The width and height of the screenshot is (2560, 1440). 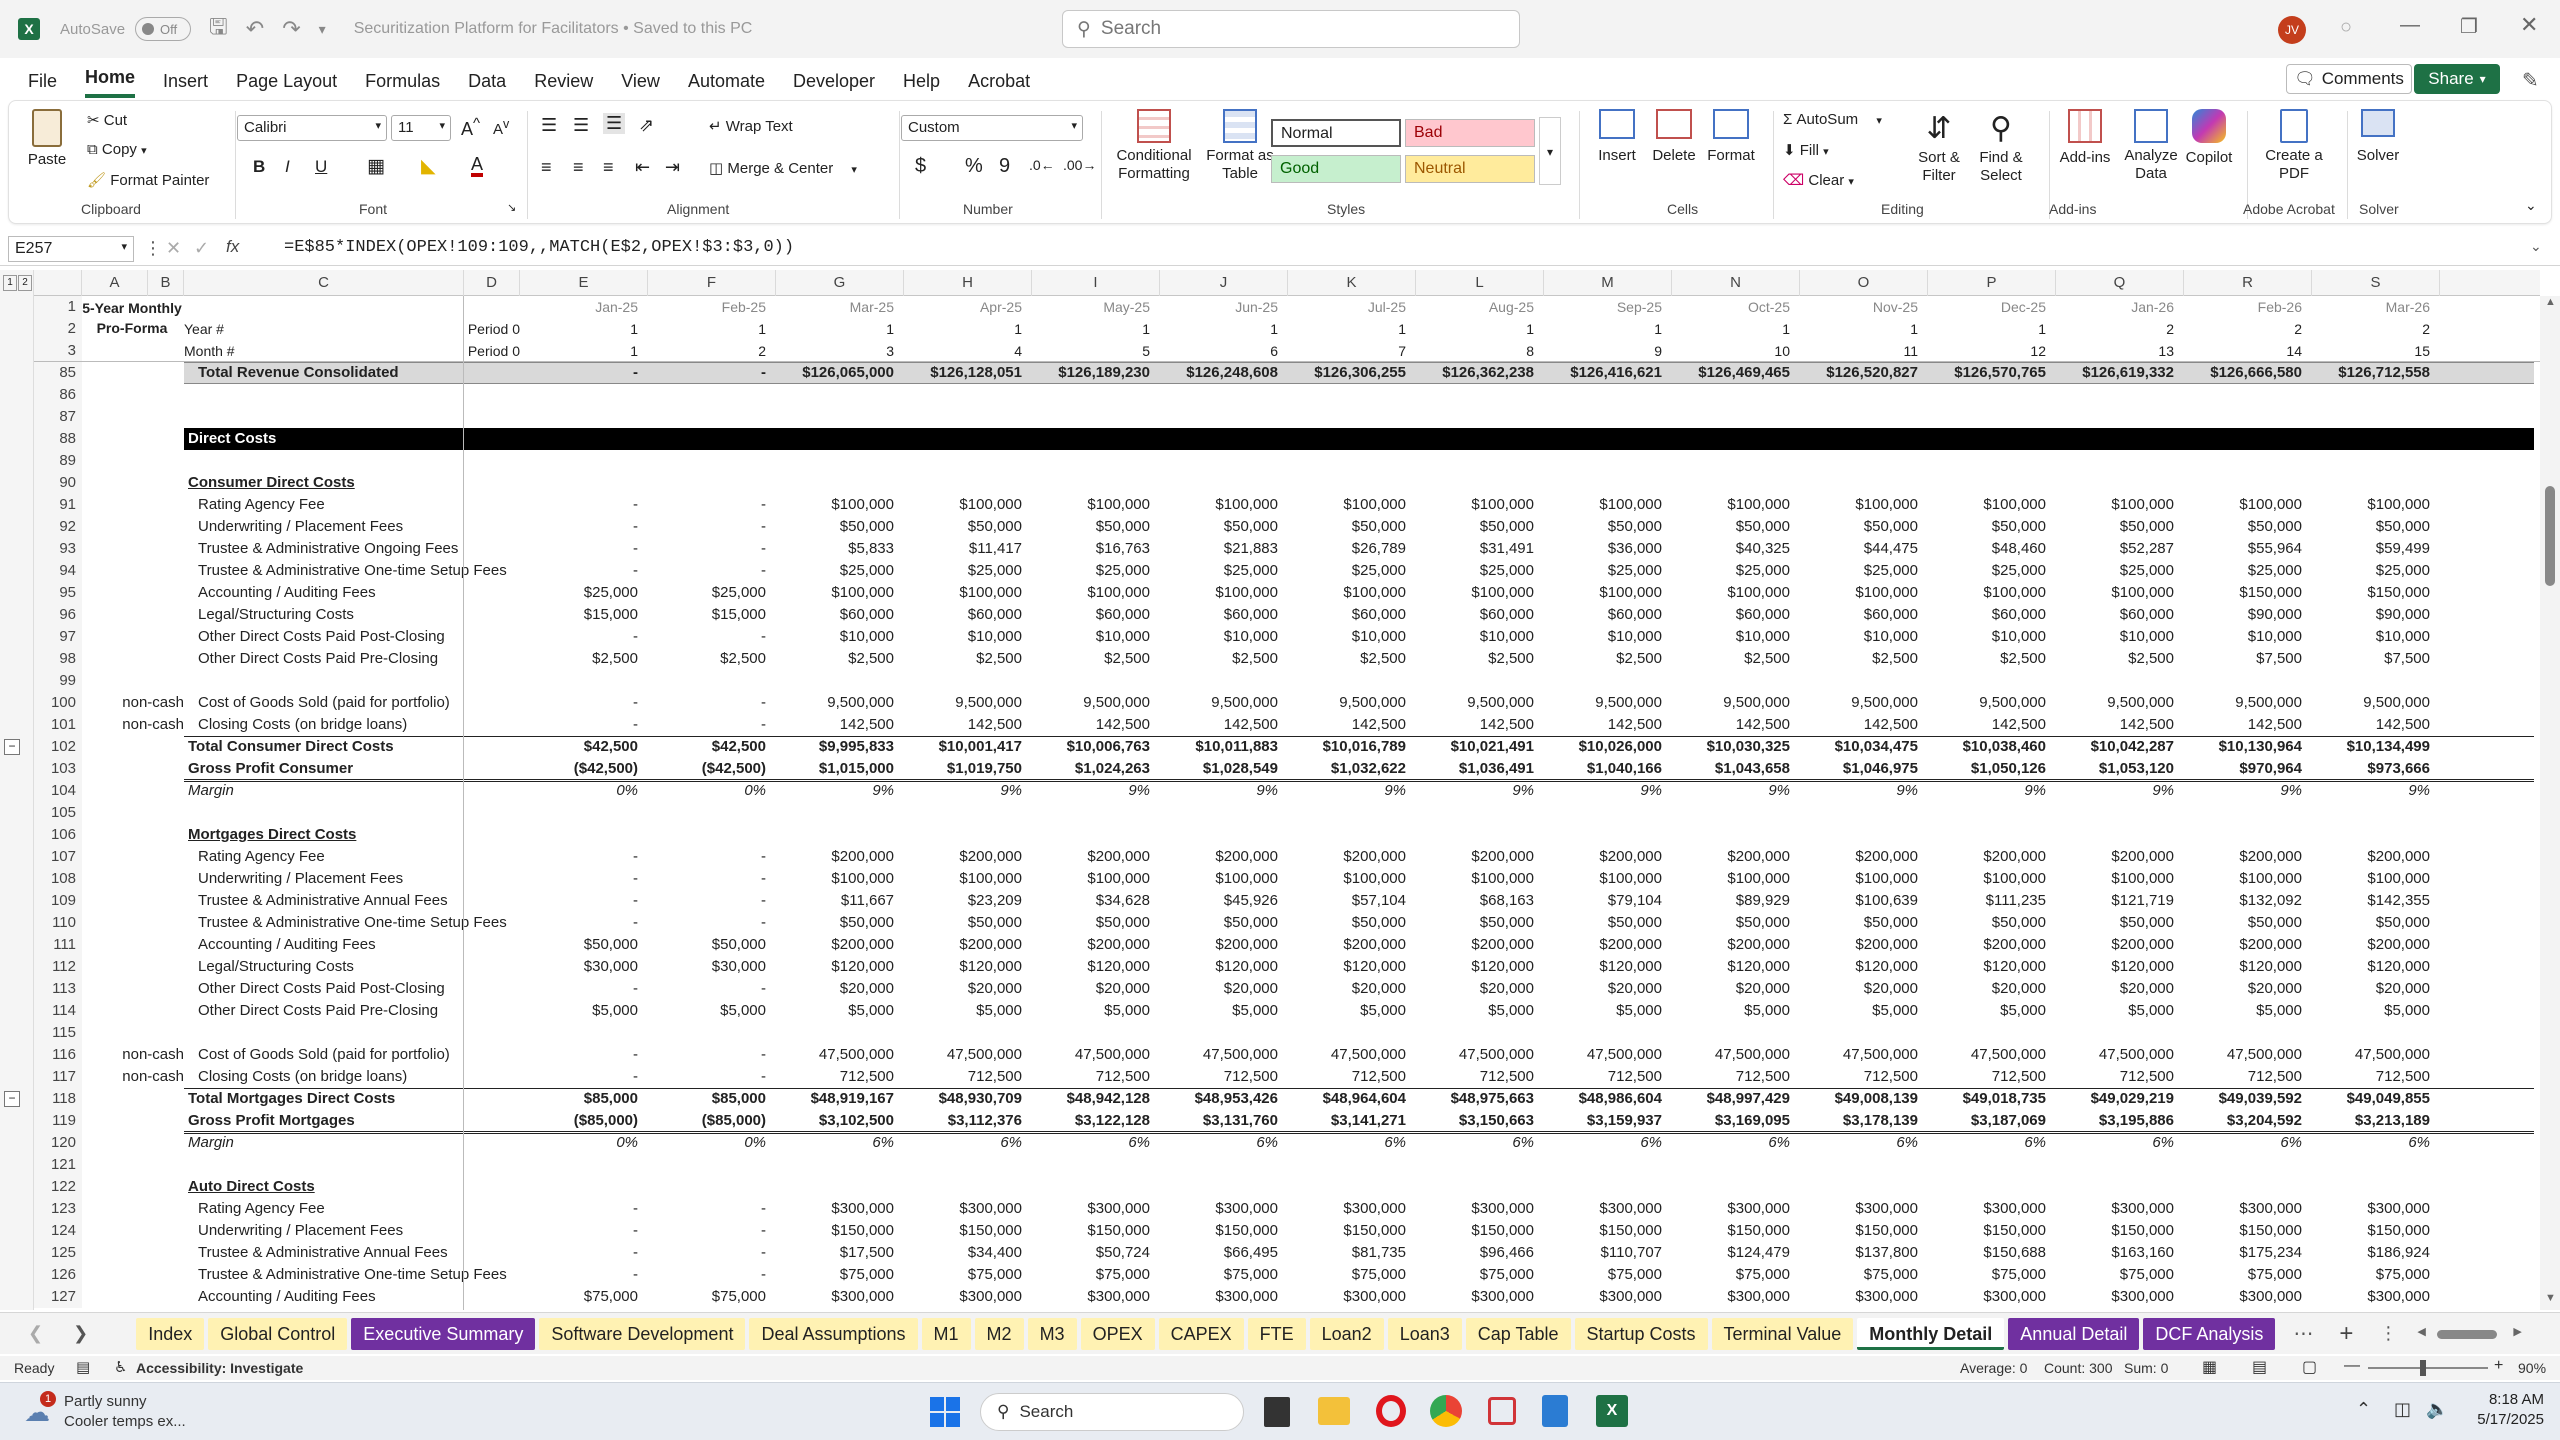 What do you see at coordinates (968, 351) in the screenshot?
I see `period-value: 4` at bounding box center [968, 351].